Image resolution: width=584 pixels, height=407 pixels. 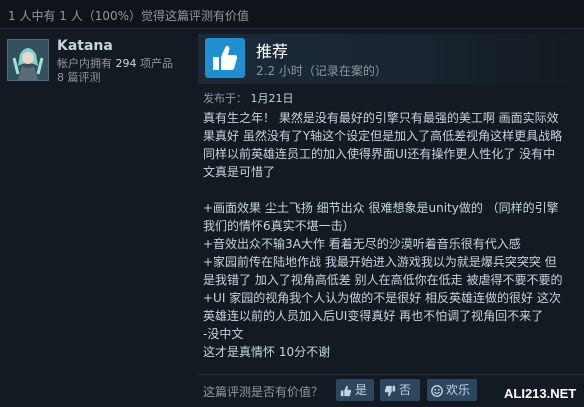 I want to click on review-line: -没中文, so click(x=223, y=334).